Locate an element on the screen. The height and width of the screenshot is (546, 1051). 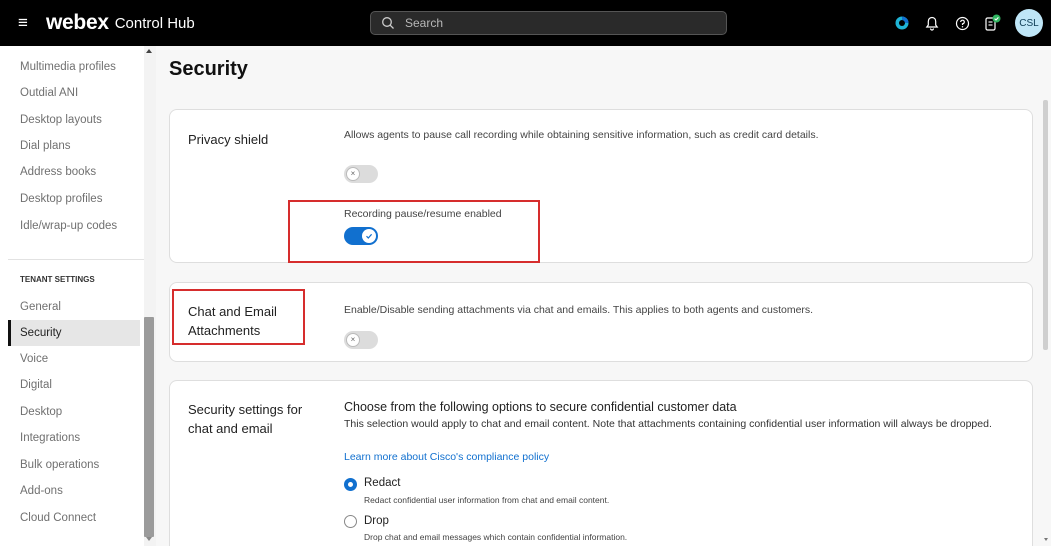
privacy-shield-toggle: × is located at coordinates (361, 174).